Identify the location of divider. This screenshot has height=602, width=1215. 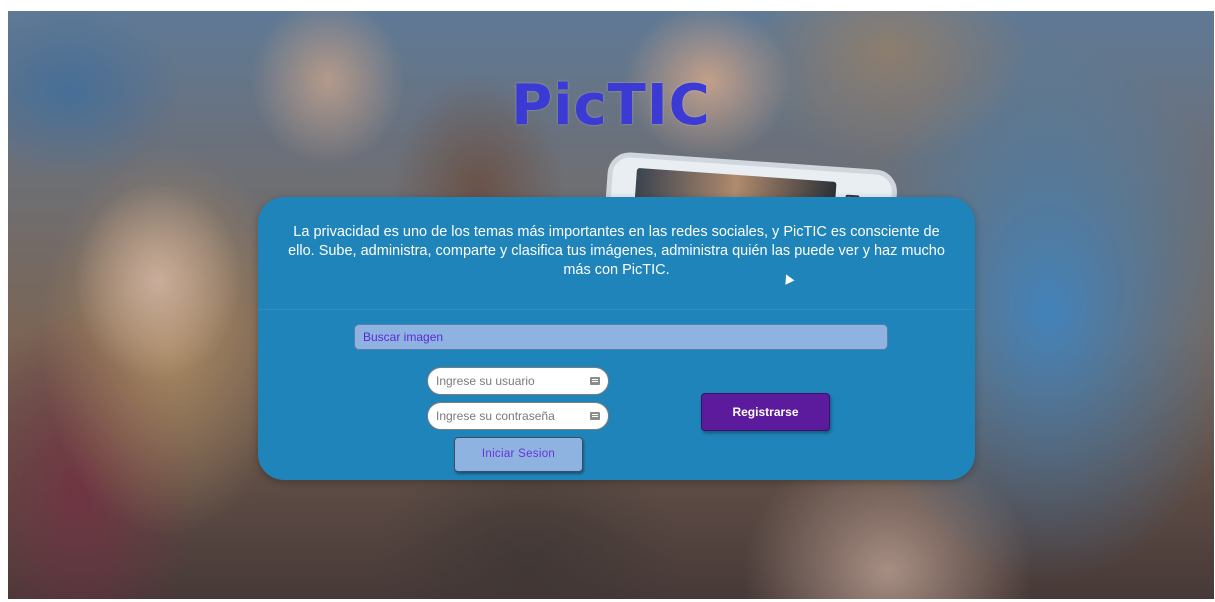
(616, 309).